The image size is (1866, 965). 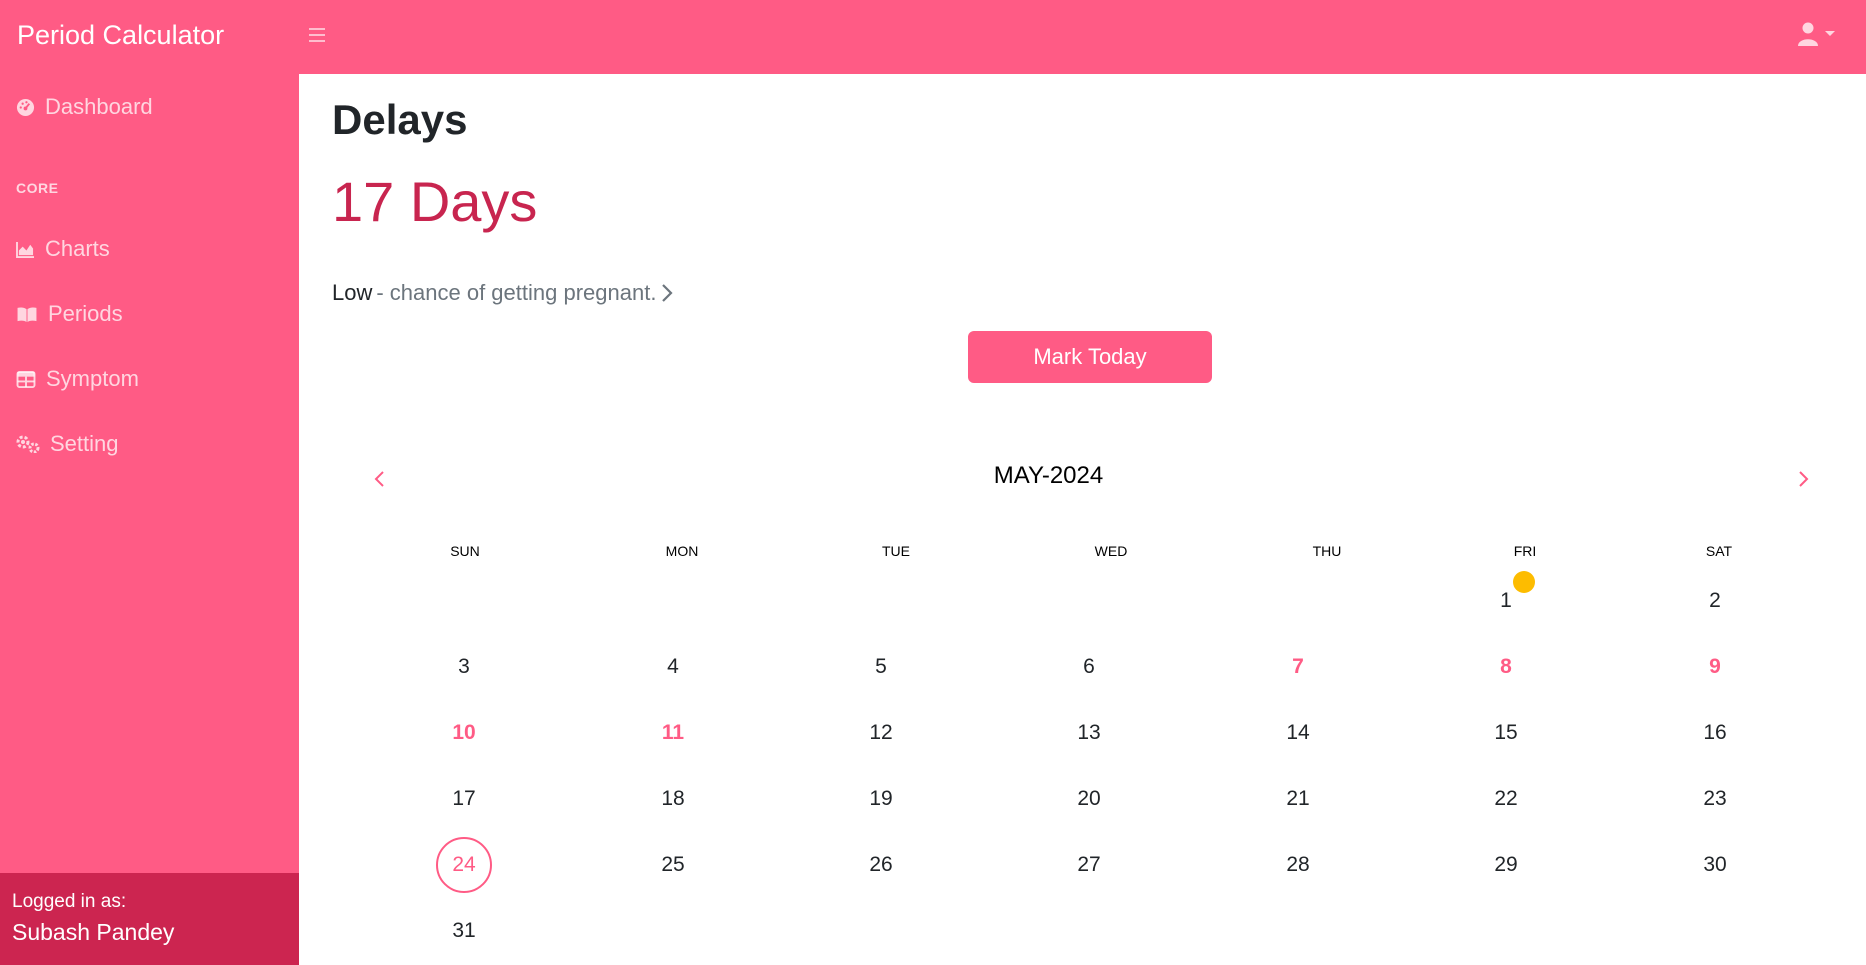 What do you see at coordinates (516, 292) in the screenshot?
I see `chance-text: - chance of getting pregnant.` at bounding box center [516, 292].